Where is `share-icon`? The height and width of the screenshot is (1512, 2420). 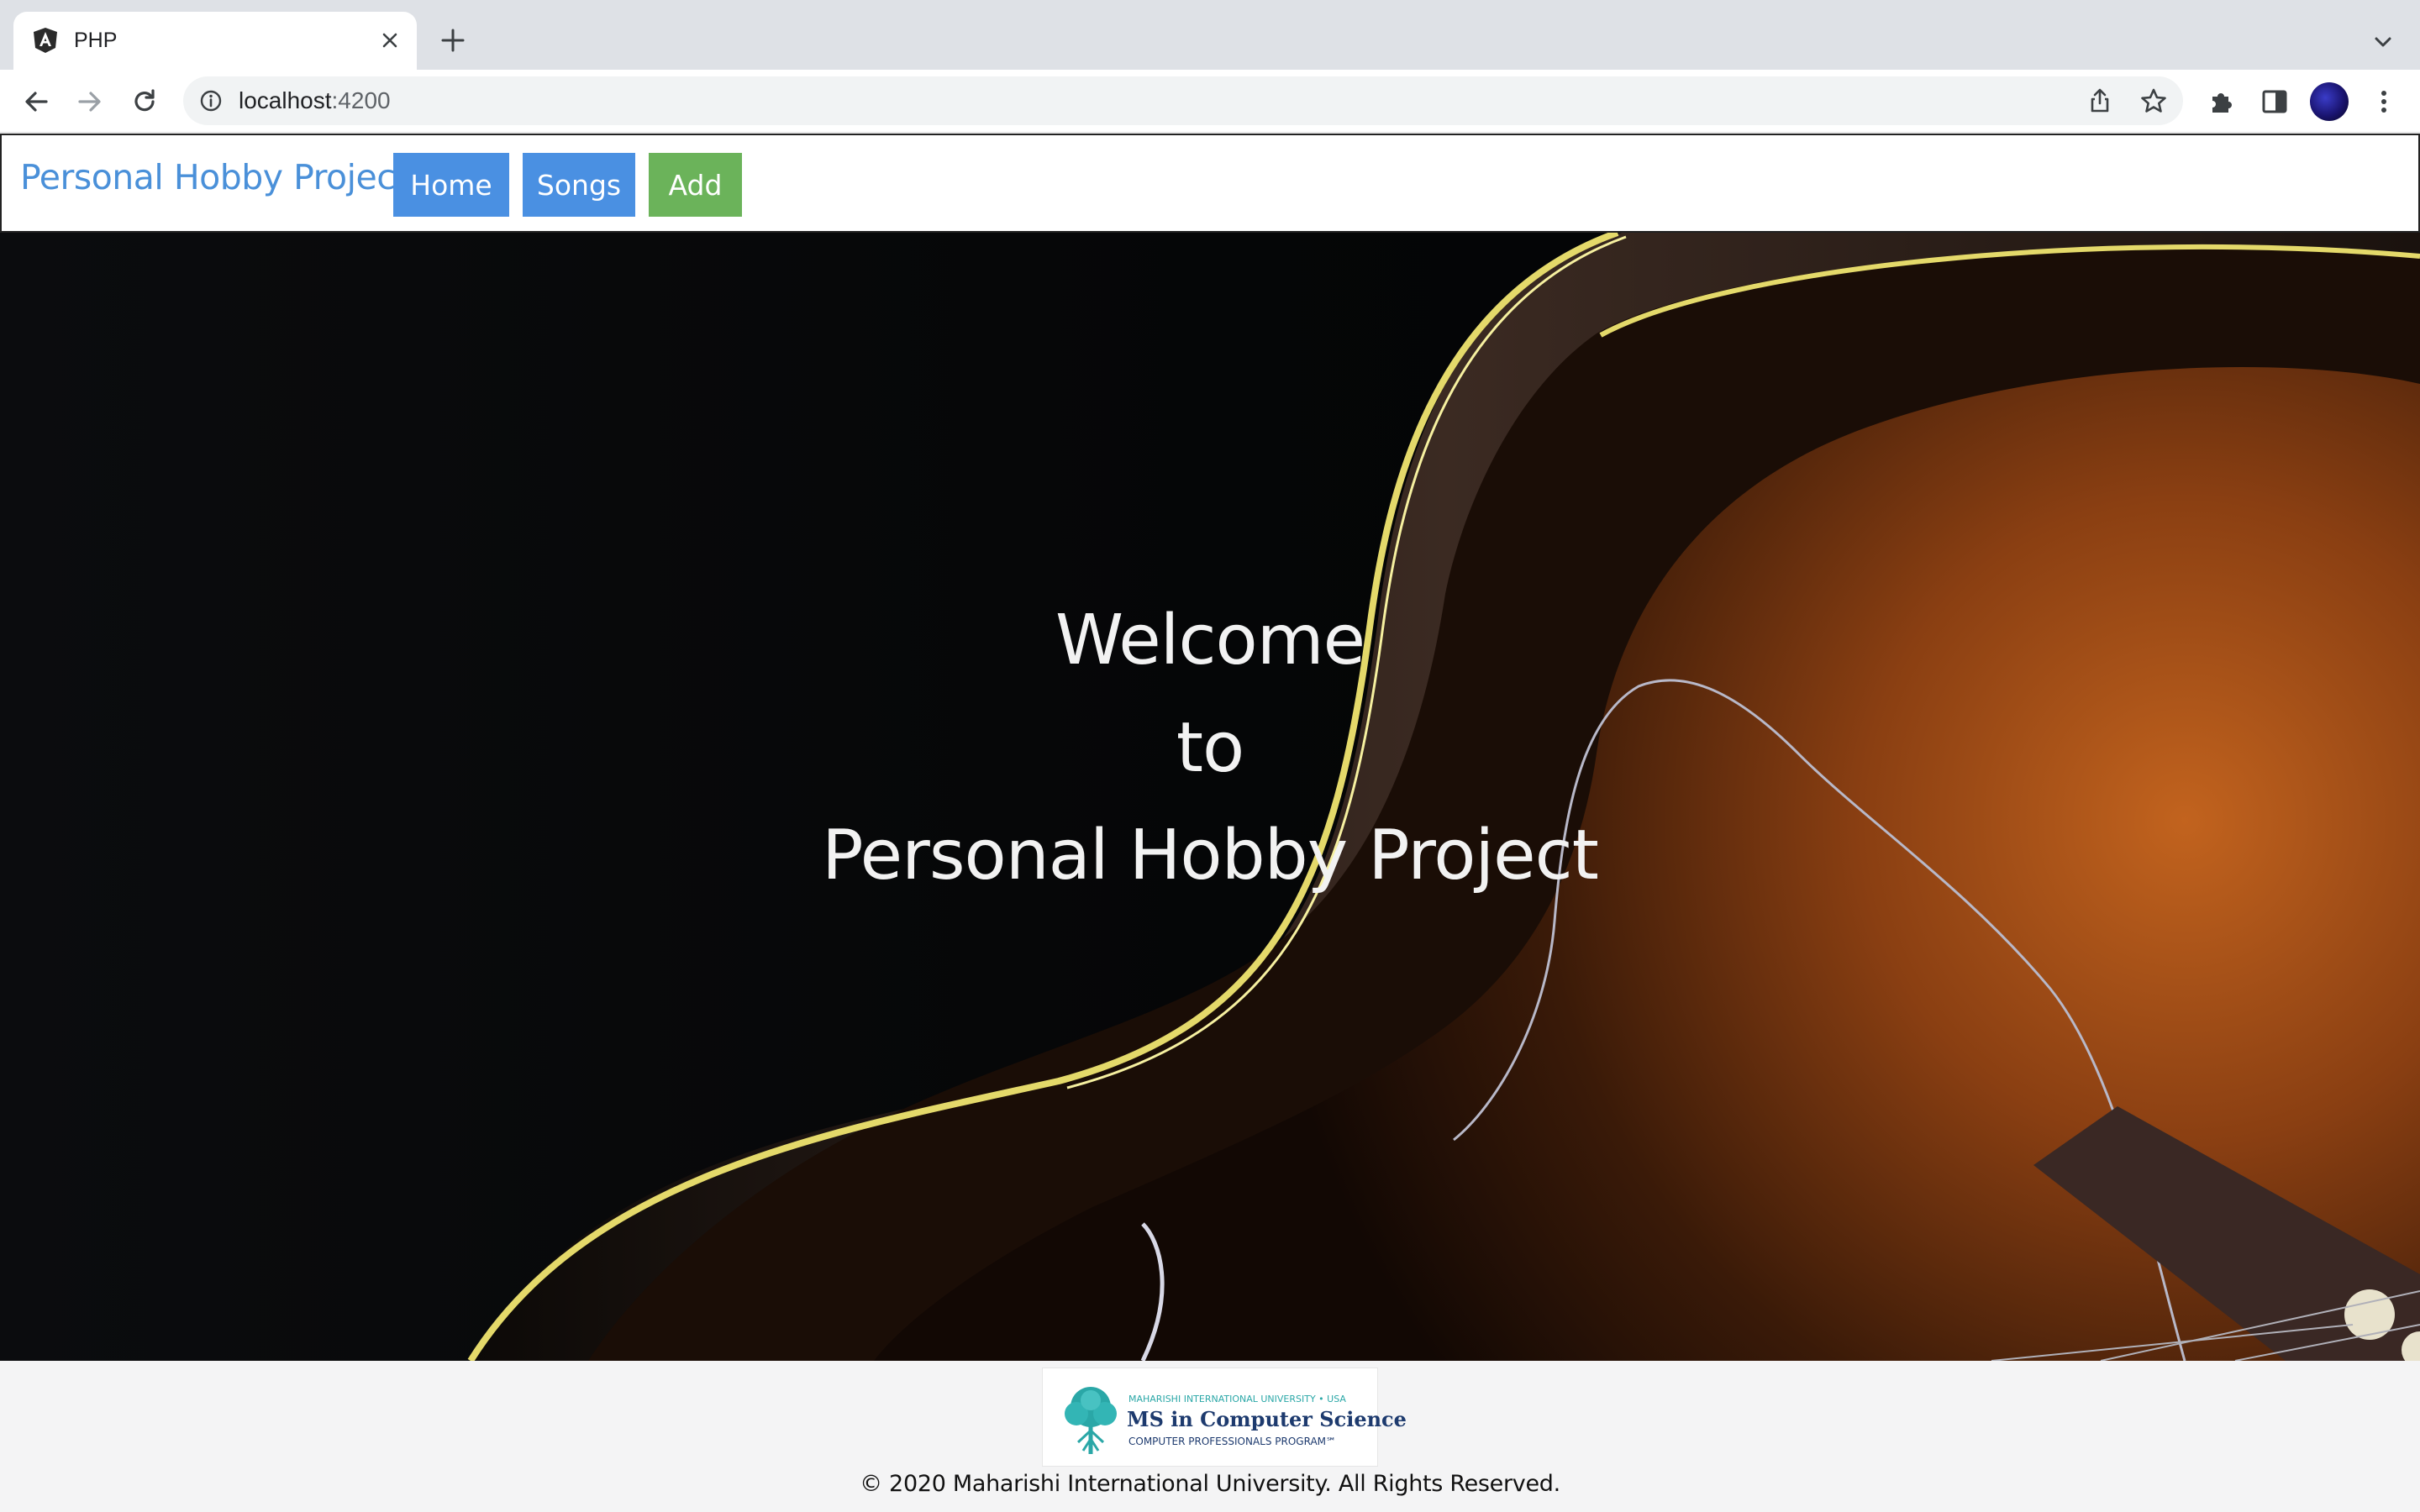
share-icon is located at coordinates (2100, 101).